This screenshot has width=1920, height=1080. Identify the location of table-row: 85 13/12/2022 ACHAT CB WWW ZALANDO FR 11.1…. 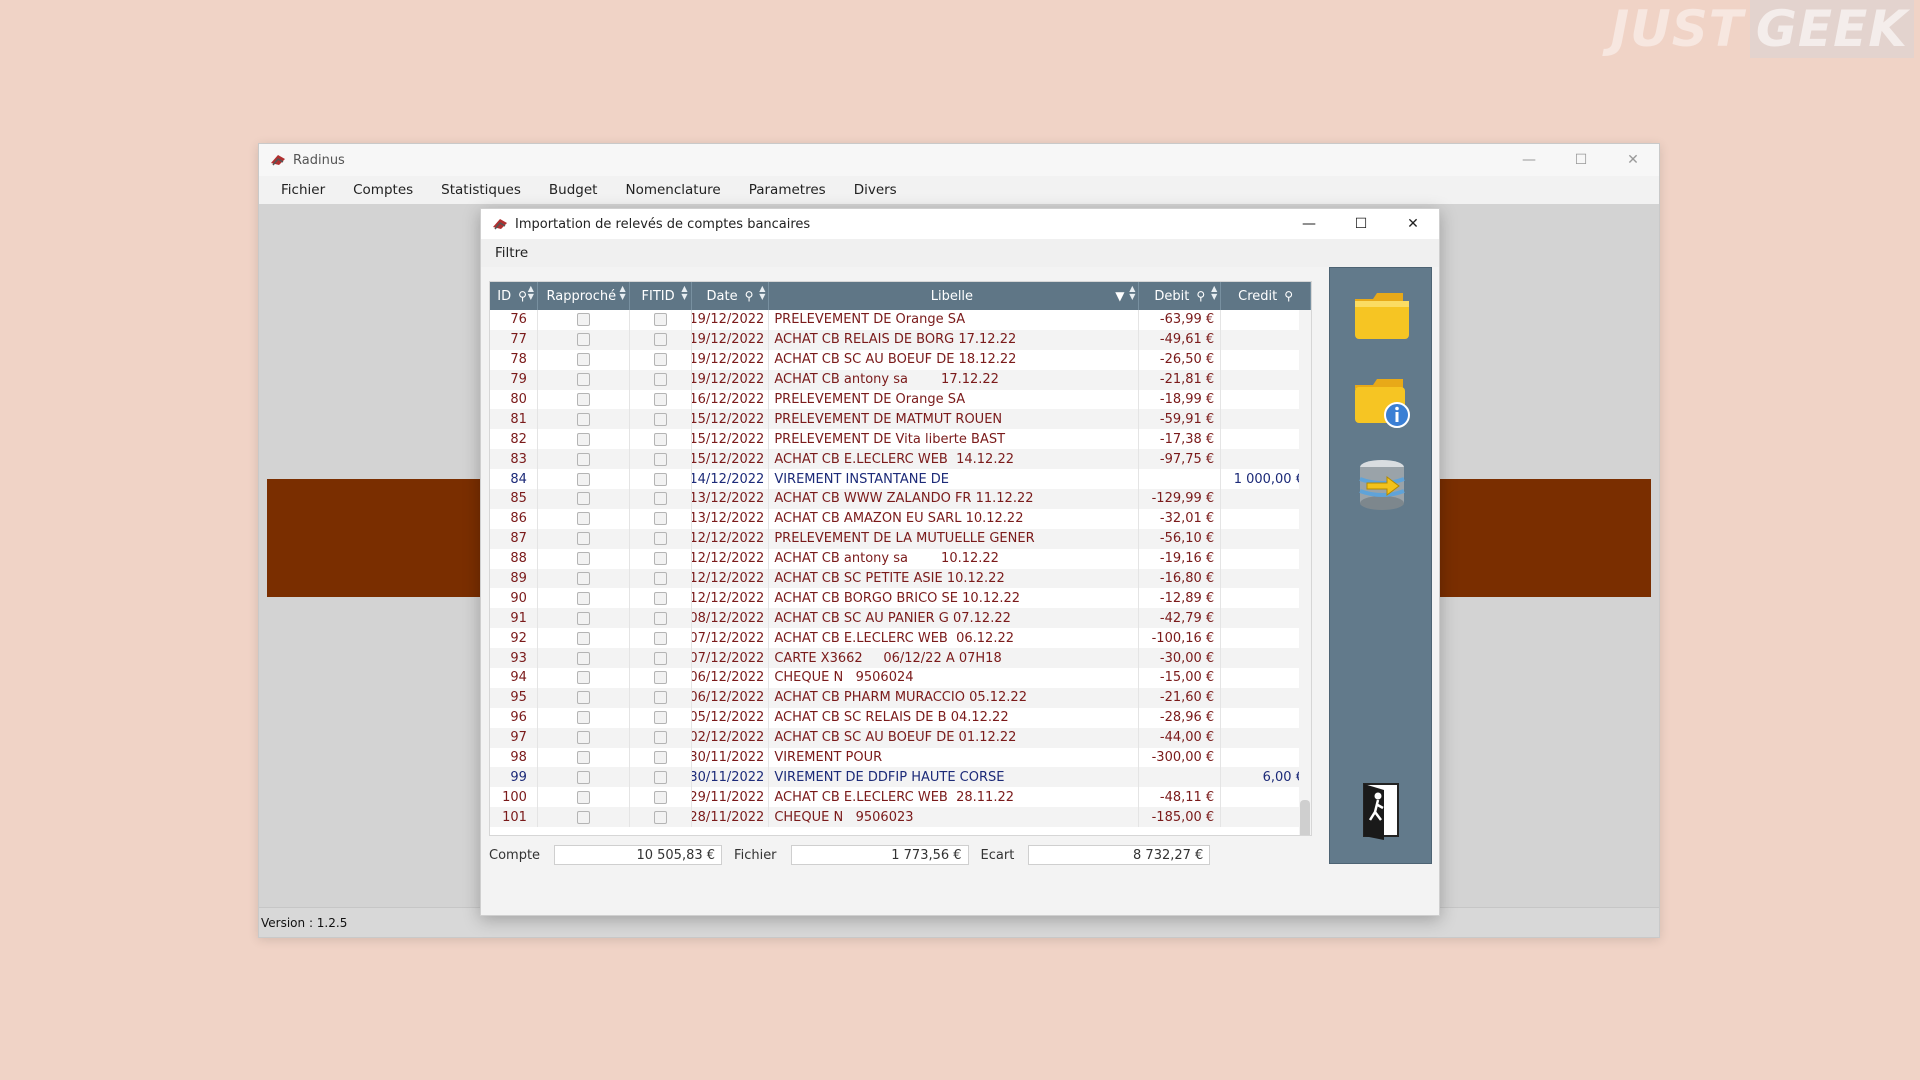
(900, 499).